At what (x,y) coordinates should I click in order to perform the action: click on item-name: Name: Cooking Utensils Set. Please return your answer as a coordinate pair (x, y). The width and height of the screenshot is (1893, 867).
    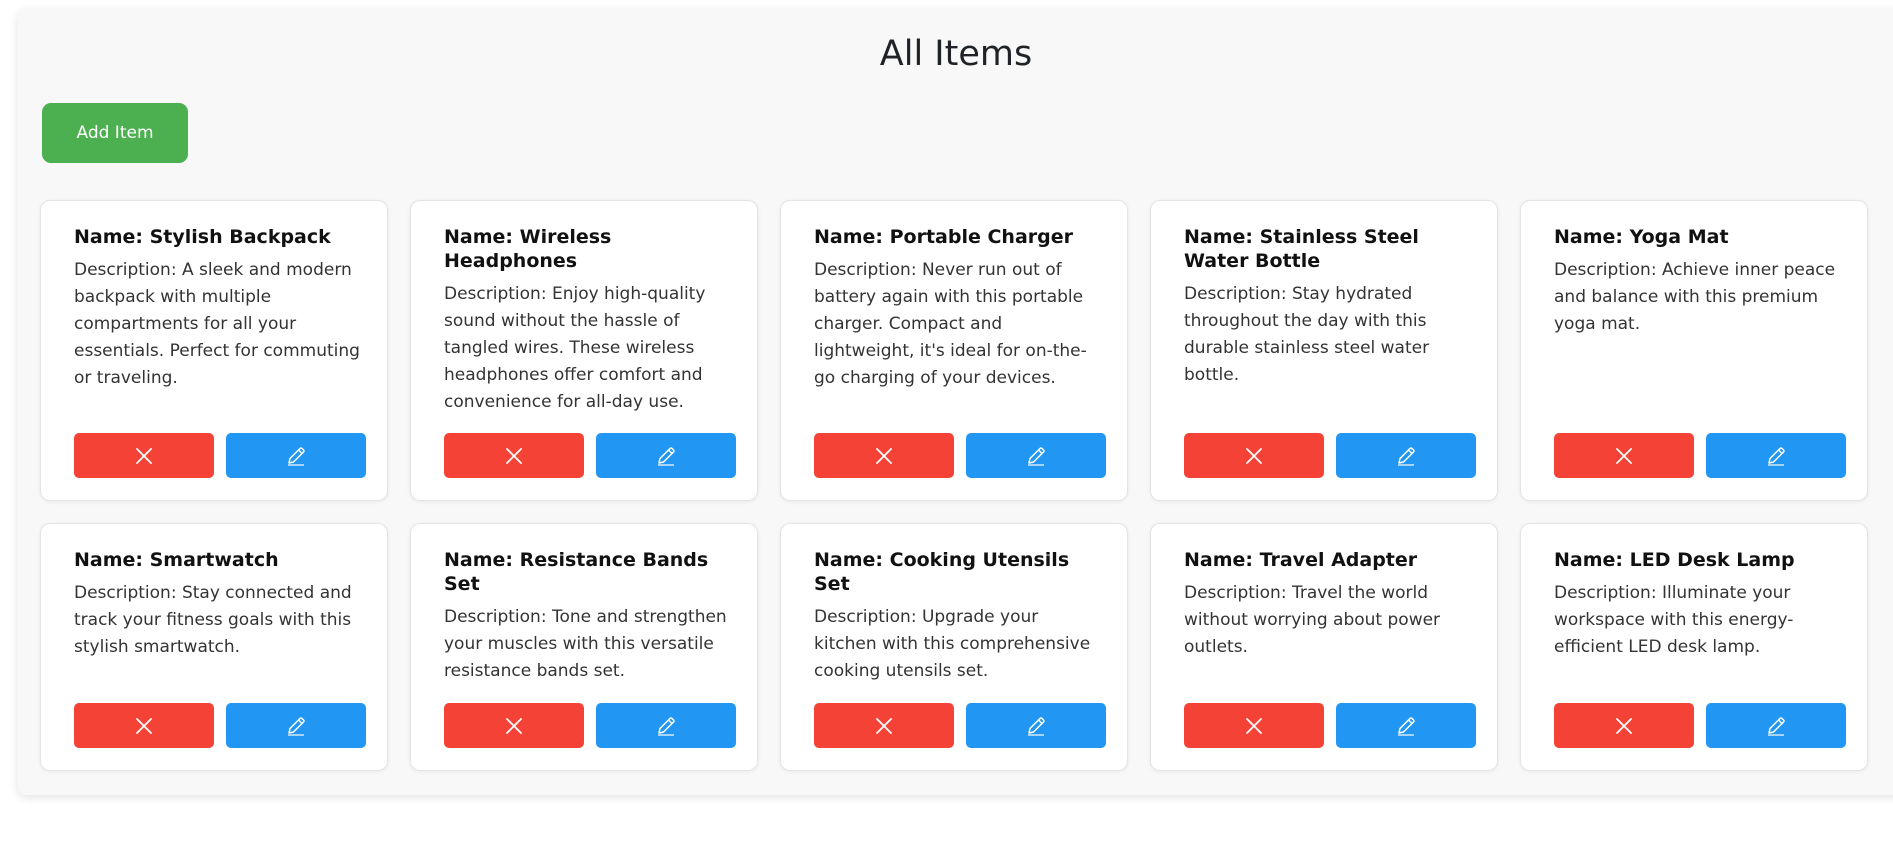
    Looking at the image, I should click on (942, 572).